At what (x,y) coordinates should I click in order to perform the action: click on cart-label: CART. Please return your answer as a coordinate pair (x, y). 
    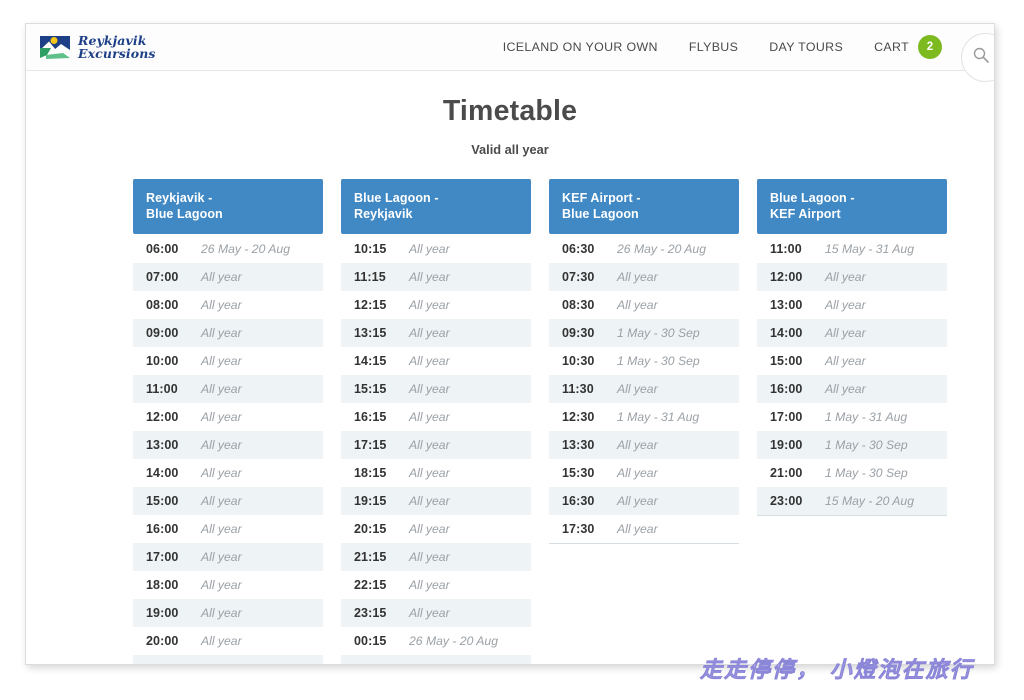
    Looking at the image, I should click on (891, 47).